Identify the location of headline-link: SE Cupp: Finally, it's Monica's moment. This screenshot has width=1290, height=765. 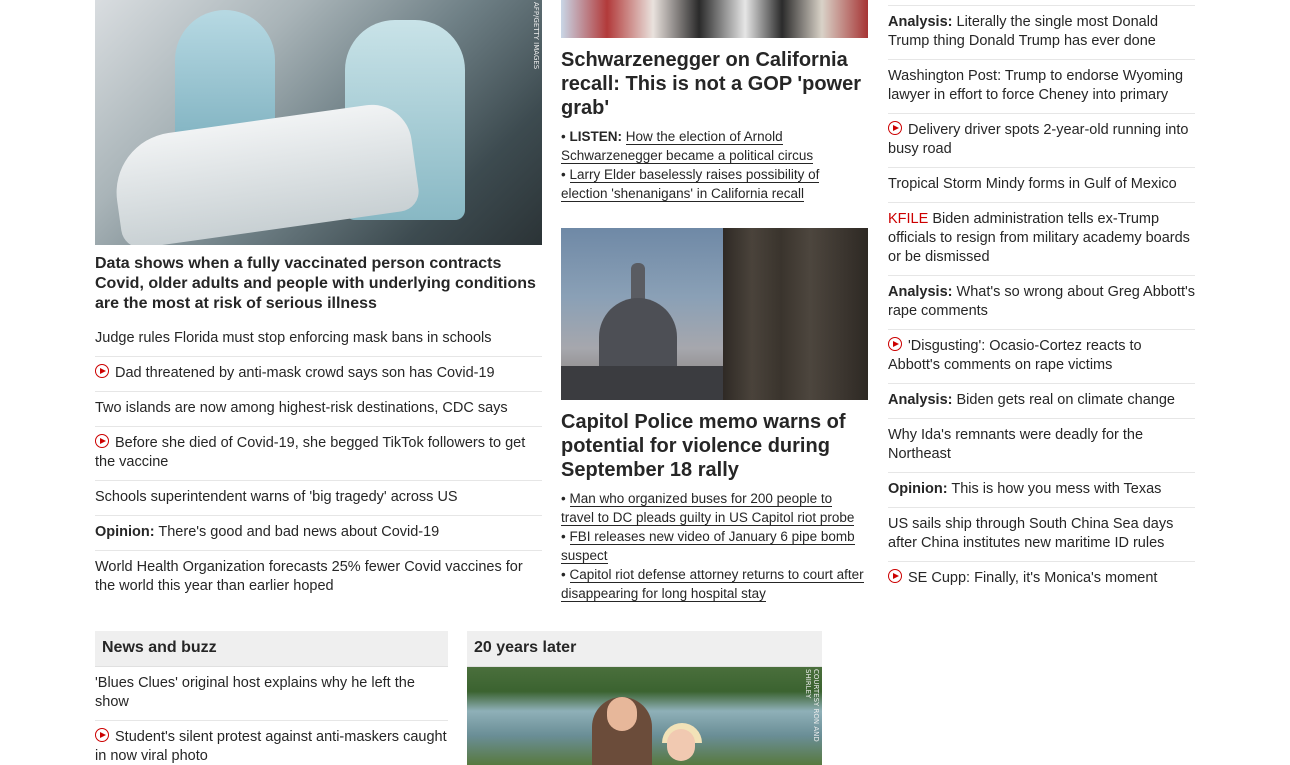
(1023, 577).